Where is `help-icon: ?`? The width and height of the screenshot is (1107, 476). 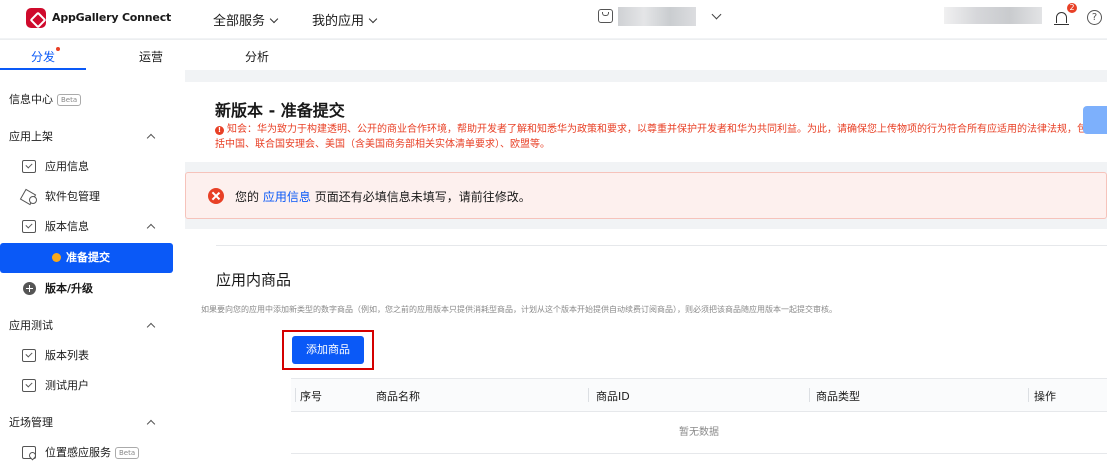
help-icon: ? is located at coordinates (1094, 17).